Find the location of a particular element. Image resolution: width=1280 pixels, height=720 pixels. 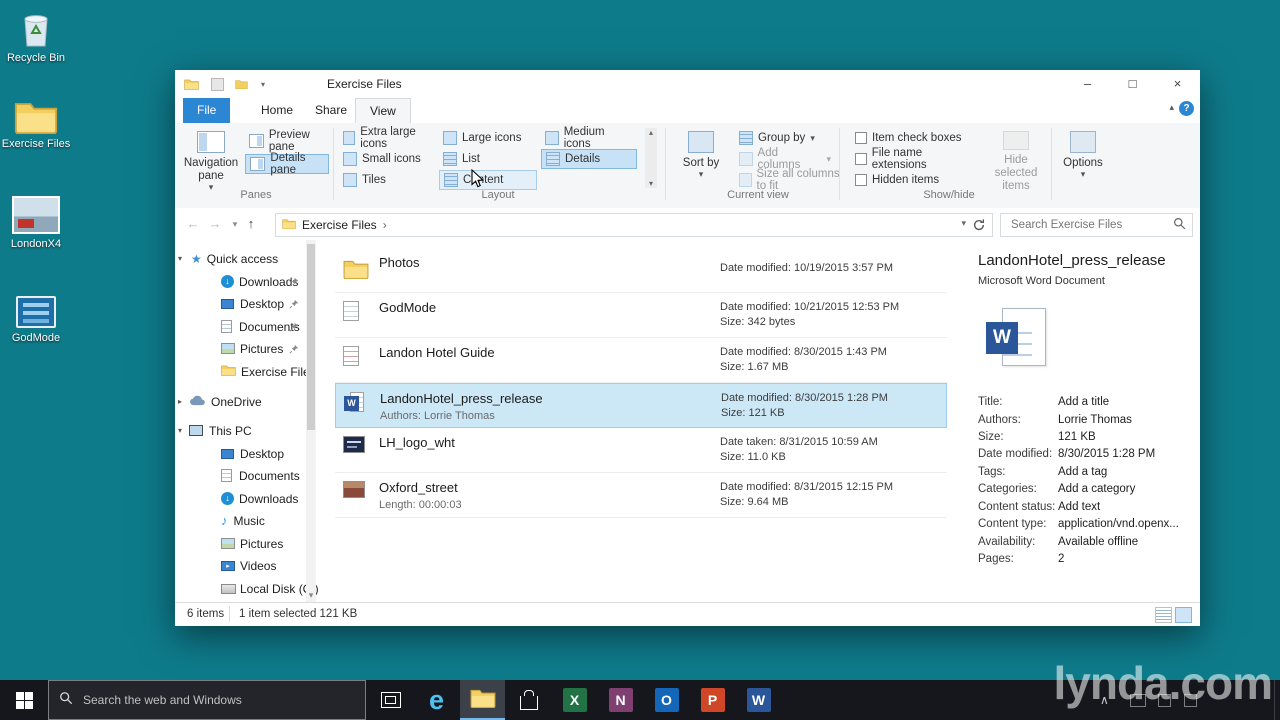

medium-icons-button: Medium icons is located at coordinates (589, 138).